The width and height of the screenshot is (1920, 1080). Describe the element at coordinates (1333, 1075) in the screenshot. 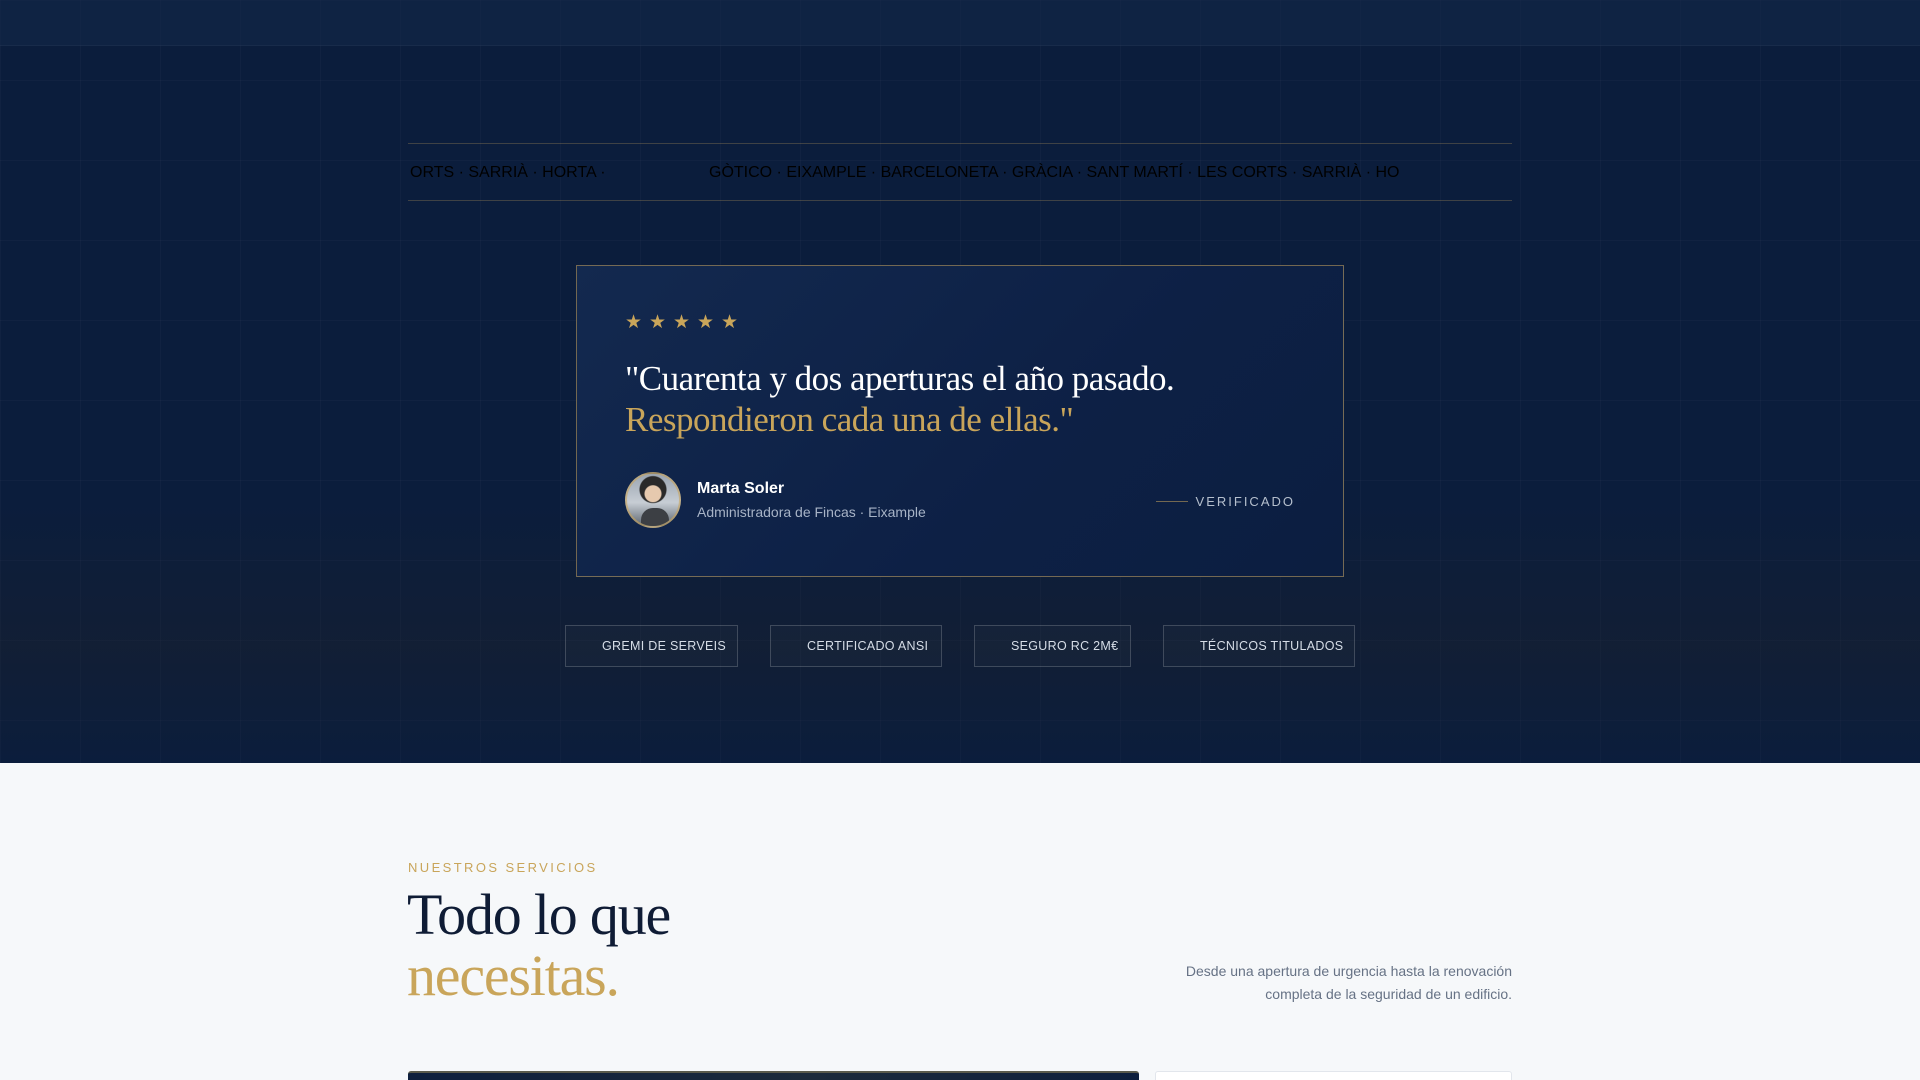

I see `service-card` at that location.